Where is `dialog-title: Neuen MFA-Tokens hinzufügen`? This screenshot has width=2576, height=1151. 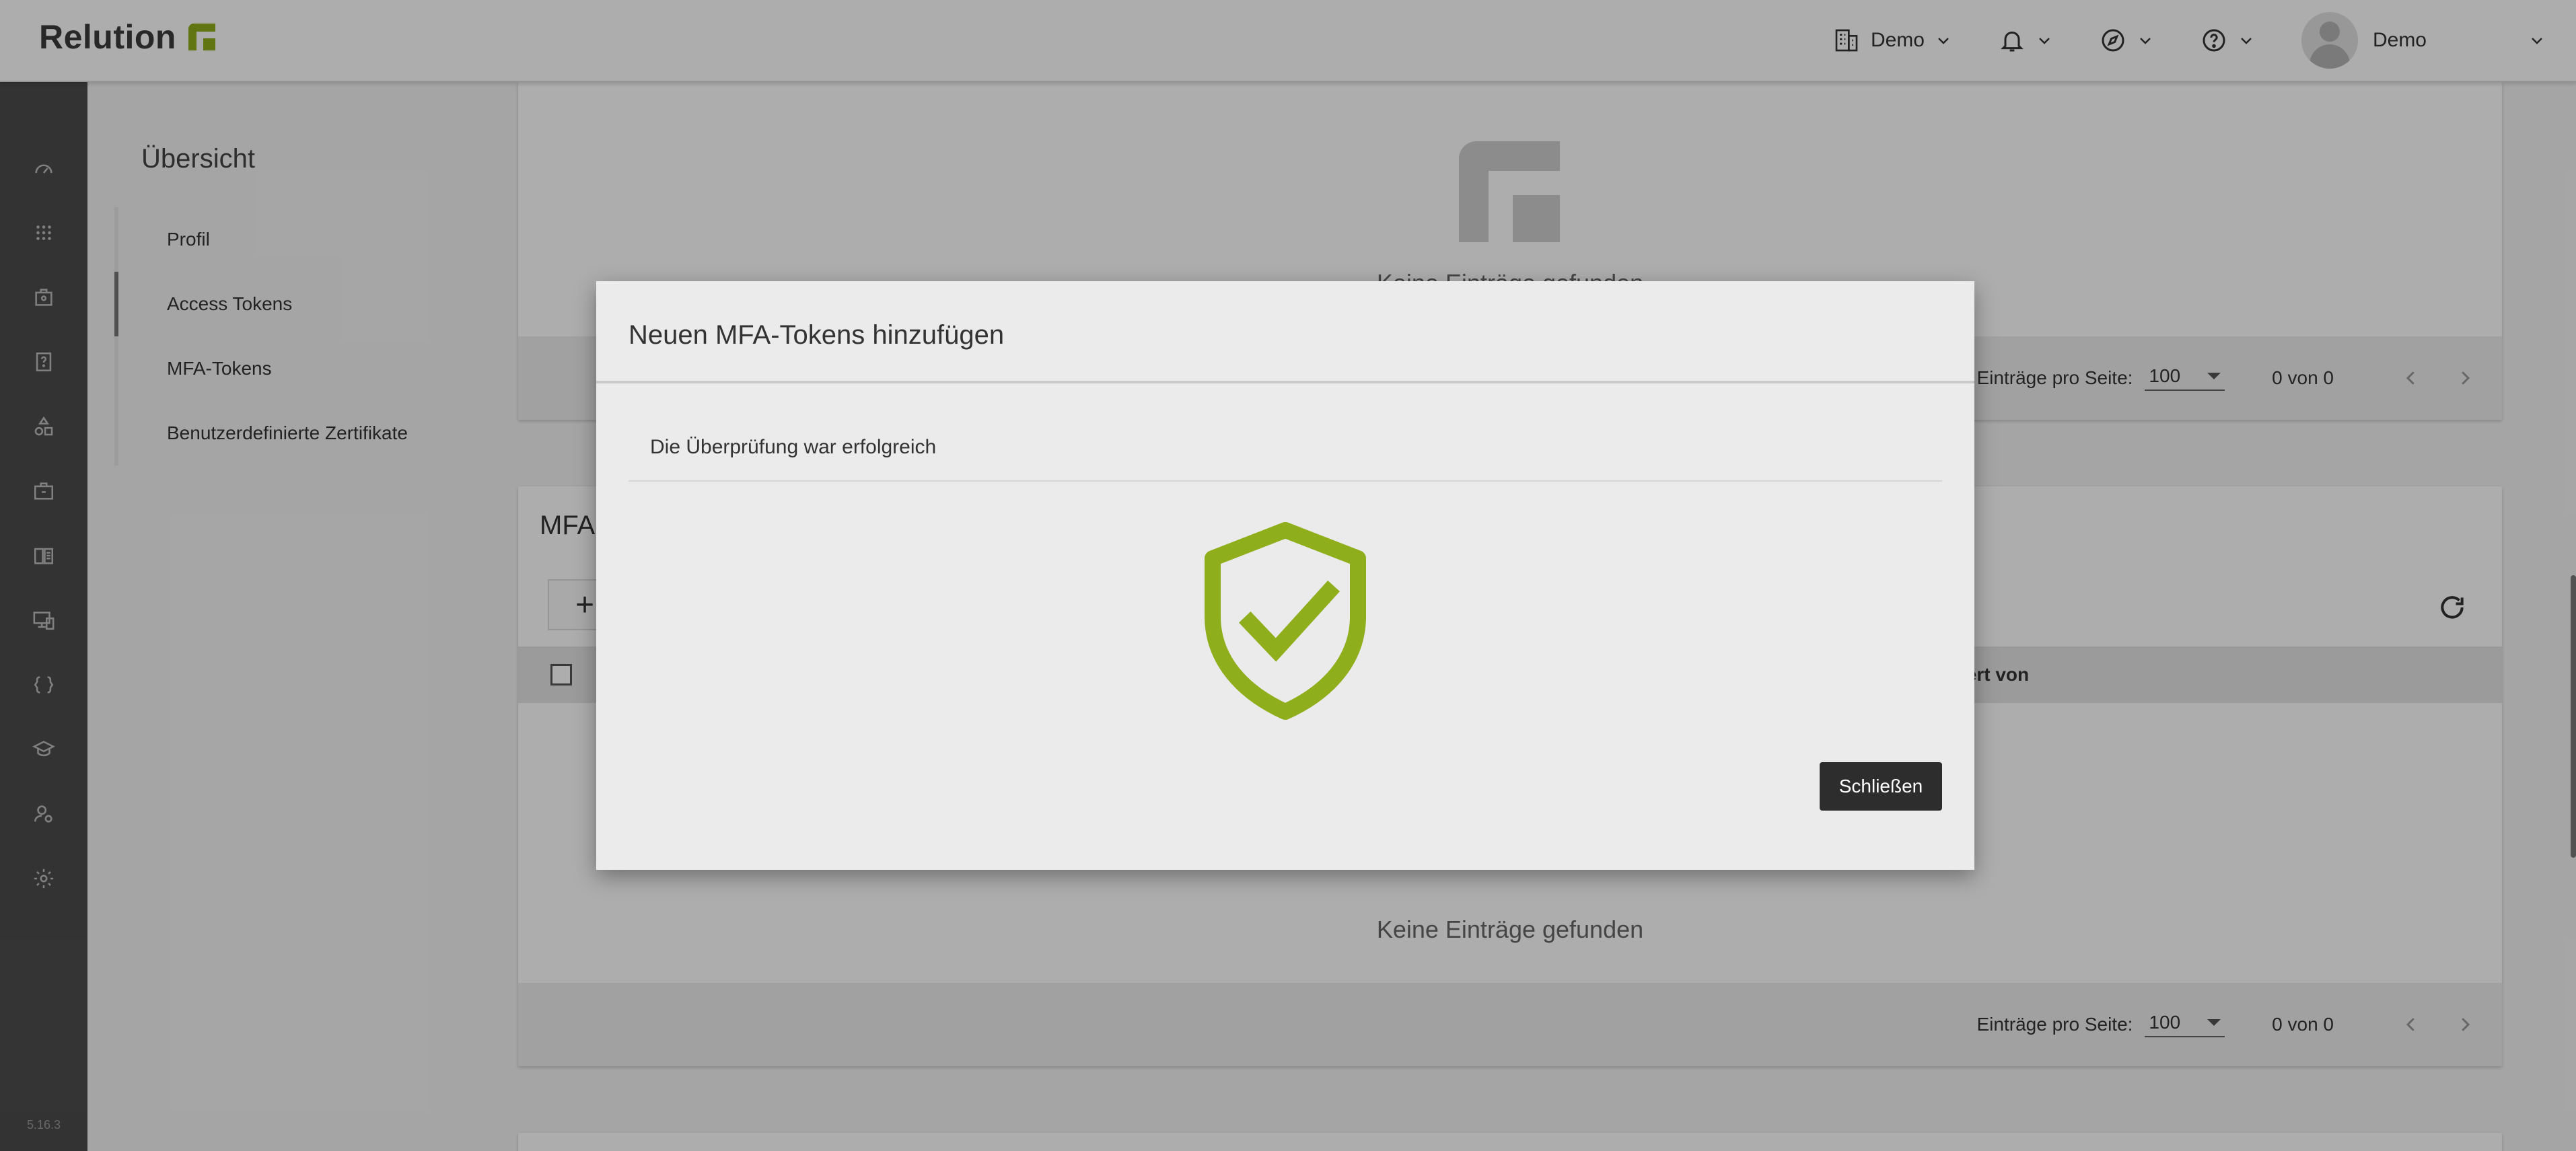 dialog-title: Neuen MFA-Tokens hinzufügen is located at coordinates (817, 335).